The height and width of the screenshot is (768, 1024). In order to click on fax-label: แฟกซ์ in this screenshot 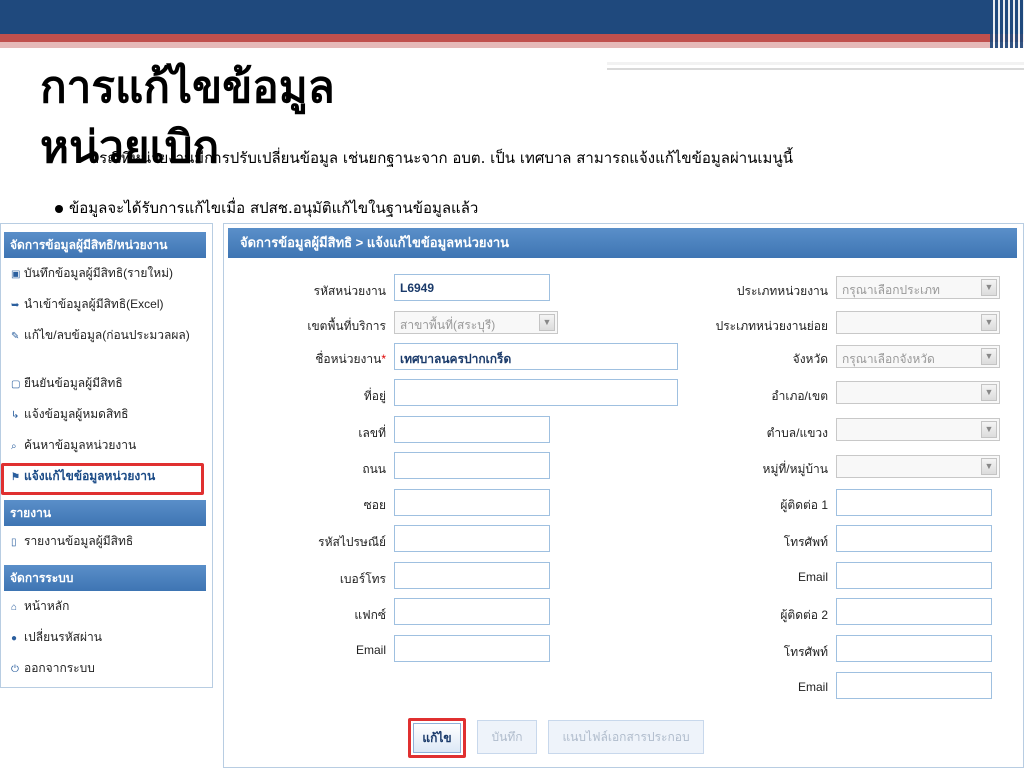, I will do `click(370, 615)`.